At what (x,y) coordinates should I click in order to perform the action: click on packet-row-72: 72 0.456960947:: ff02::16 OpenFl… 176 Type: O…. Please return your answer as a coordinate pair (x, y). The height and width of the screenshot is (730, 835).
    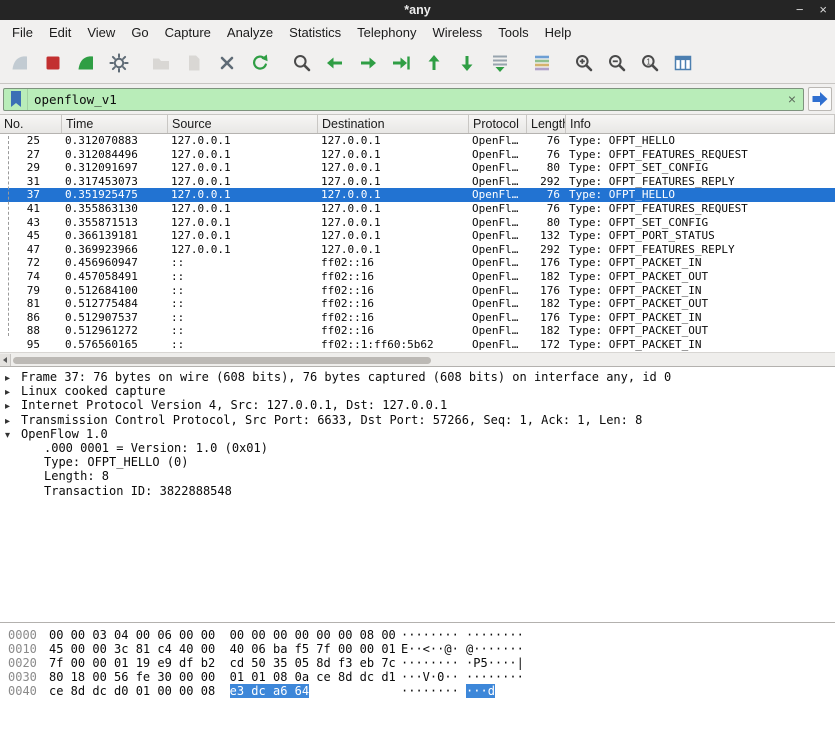
    Looking at the image, I should click on (417, 263).